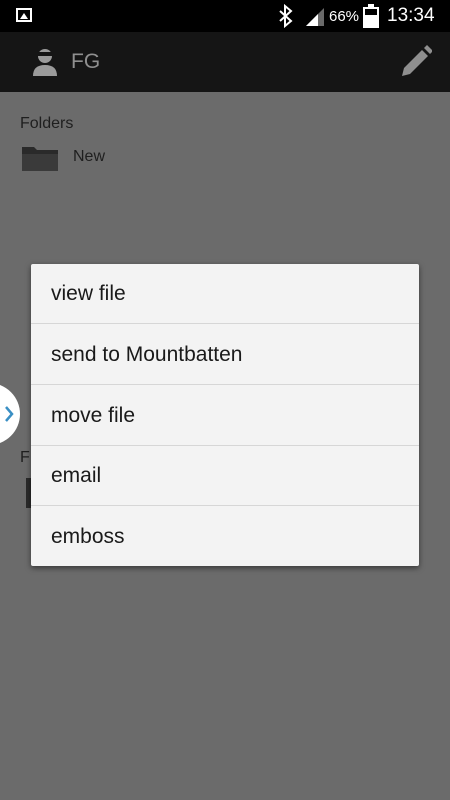 Image resolution: width=450 pixels, height=800 pixels. I want to click on image-notification-icon, so click(24, 15).